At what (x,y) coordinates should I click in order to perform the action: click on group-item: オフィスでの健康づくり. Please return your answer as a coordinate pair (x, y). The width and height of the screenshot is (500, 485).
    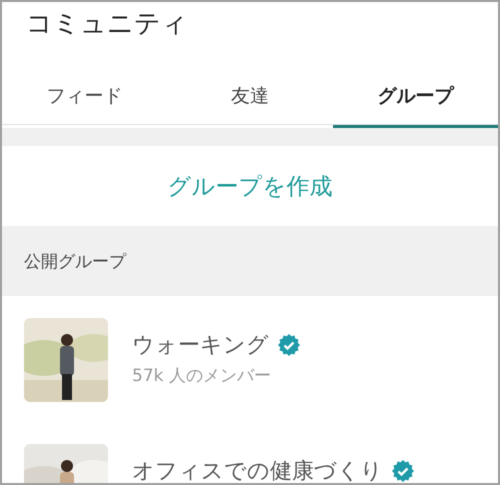
    Looking at the image, I should click on (250, 452).